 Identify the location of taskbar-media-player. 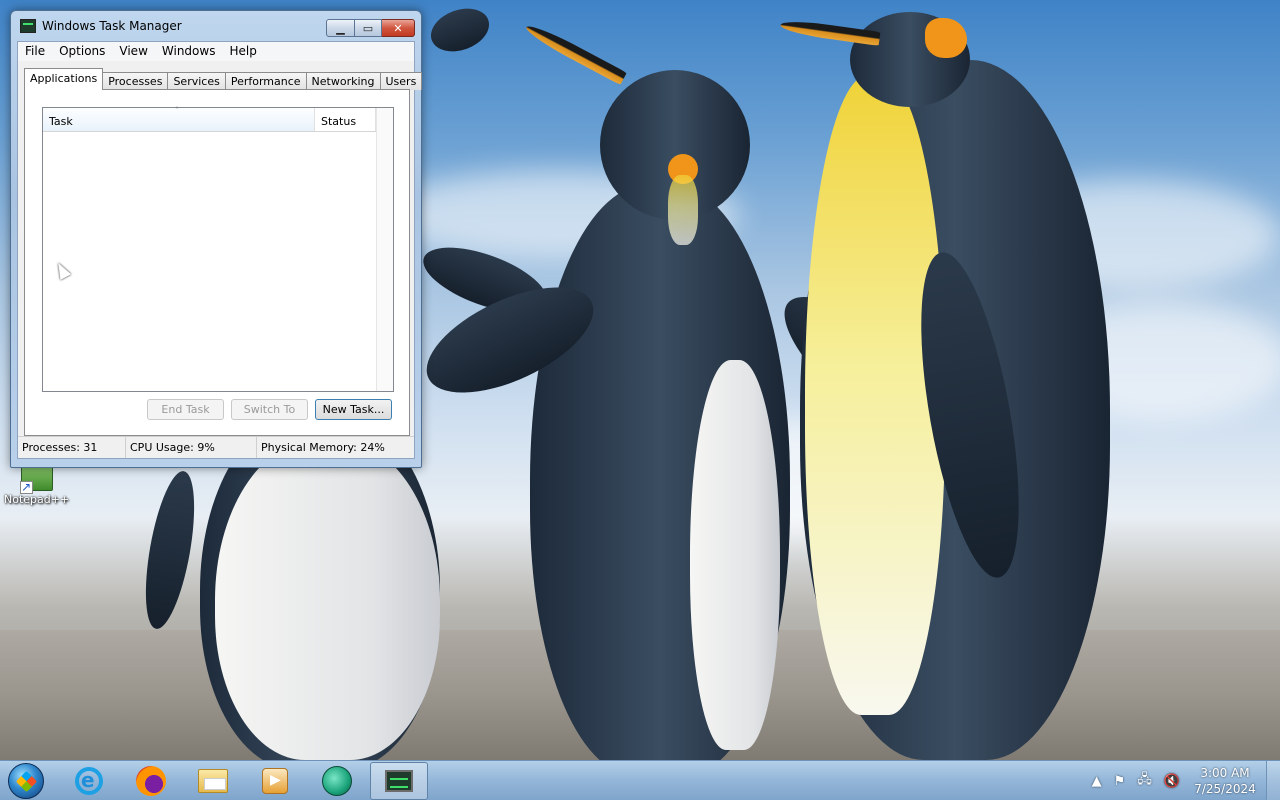
(275, 781).